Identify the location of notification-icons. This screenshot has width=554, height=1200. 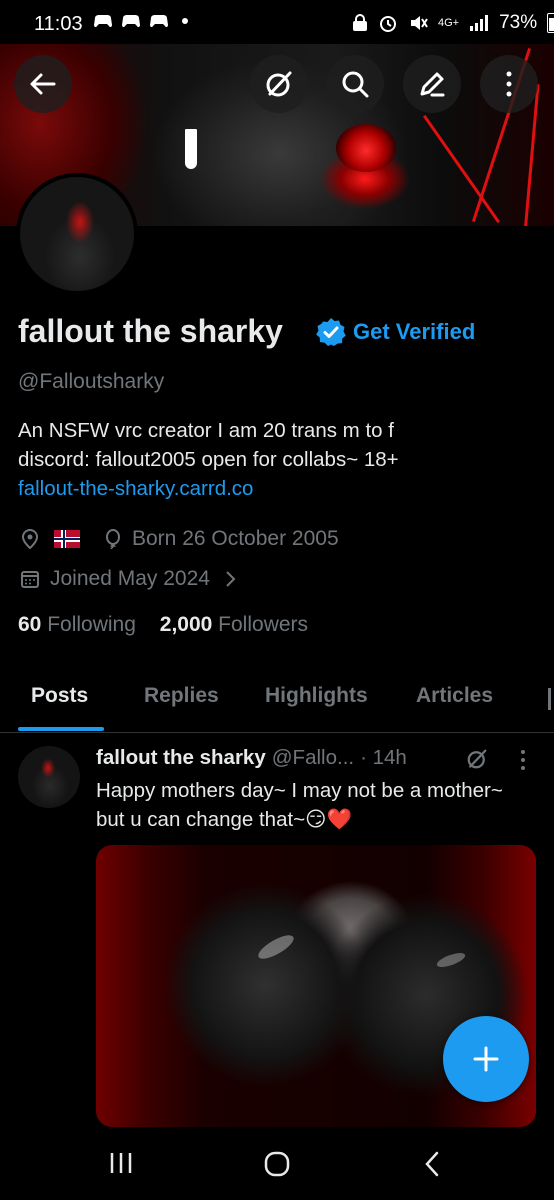
(140, 21).